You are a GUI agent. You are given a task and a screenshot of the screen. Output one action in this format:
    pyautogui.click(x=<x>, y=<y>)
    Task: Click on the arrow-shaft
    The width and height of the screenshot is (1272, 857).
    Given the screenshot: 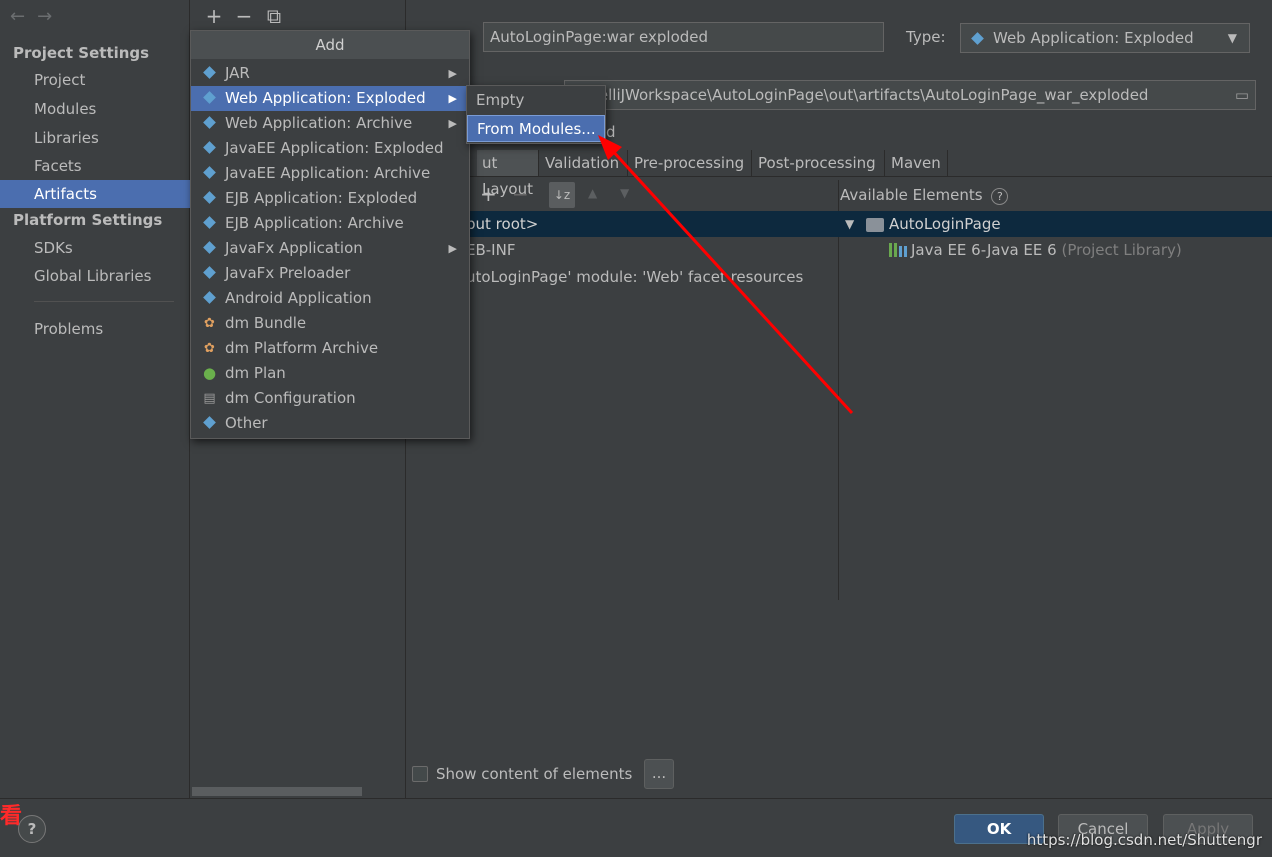 What is the action you would take?
    pyautogui.click(x=731, y=280)
    